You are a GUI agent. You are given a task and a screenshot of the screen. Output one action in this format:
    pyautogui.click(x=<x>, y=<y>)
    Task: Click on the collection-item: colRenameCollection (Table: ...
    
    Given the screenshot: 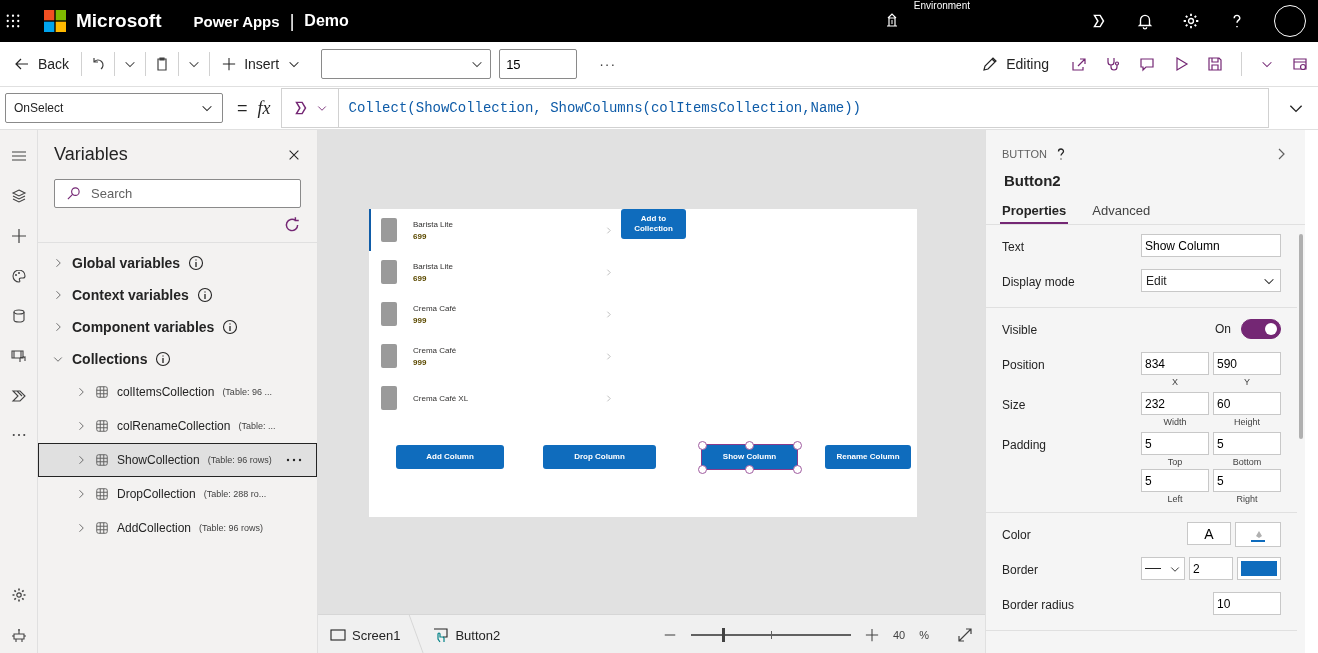 What is the action you would take?
    pyautogui.click(x=177, y=426)
    